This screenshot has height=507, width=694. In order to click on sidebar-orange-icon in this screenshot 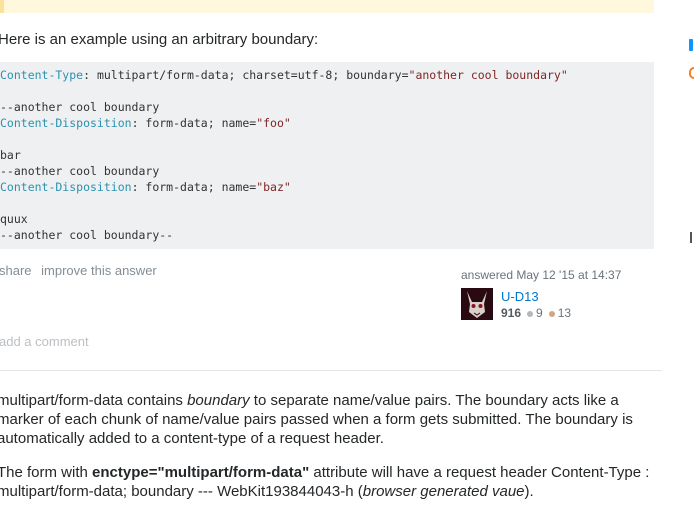, I will do `click(691, 73)`.